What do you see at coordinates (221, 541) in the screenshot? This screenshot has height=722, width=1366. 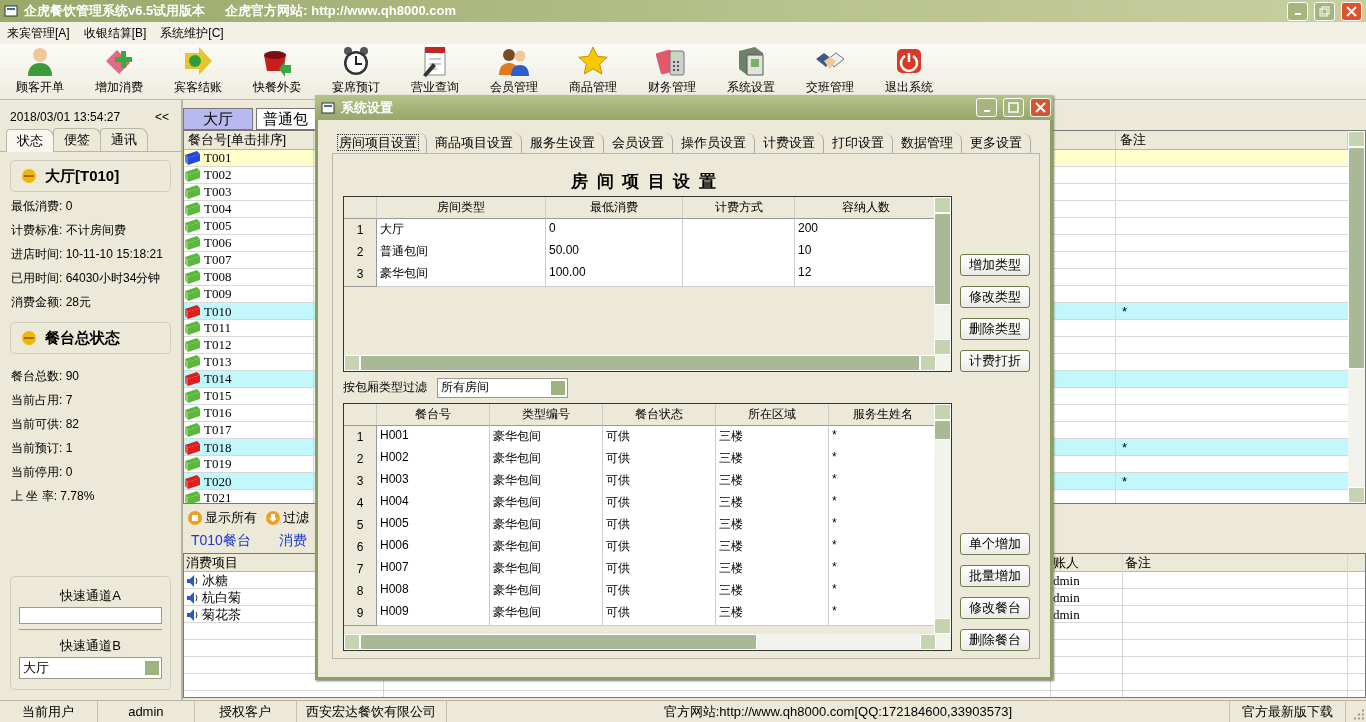 I see `link: T010餐台` at bounding box center [221, 541].